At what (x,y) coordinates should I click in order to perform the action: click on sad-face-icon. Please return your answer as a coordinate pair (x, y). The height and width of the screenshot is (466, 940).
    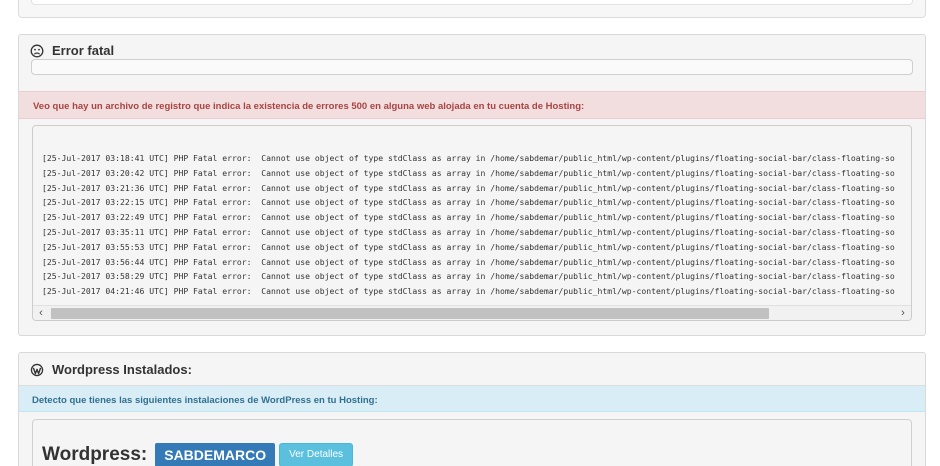
    Looking at the image, I should click on (37, 50).